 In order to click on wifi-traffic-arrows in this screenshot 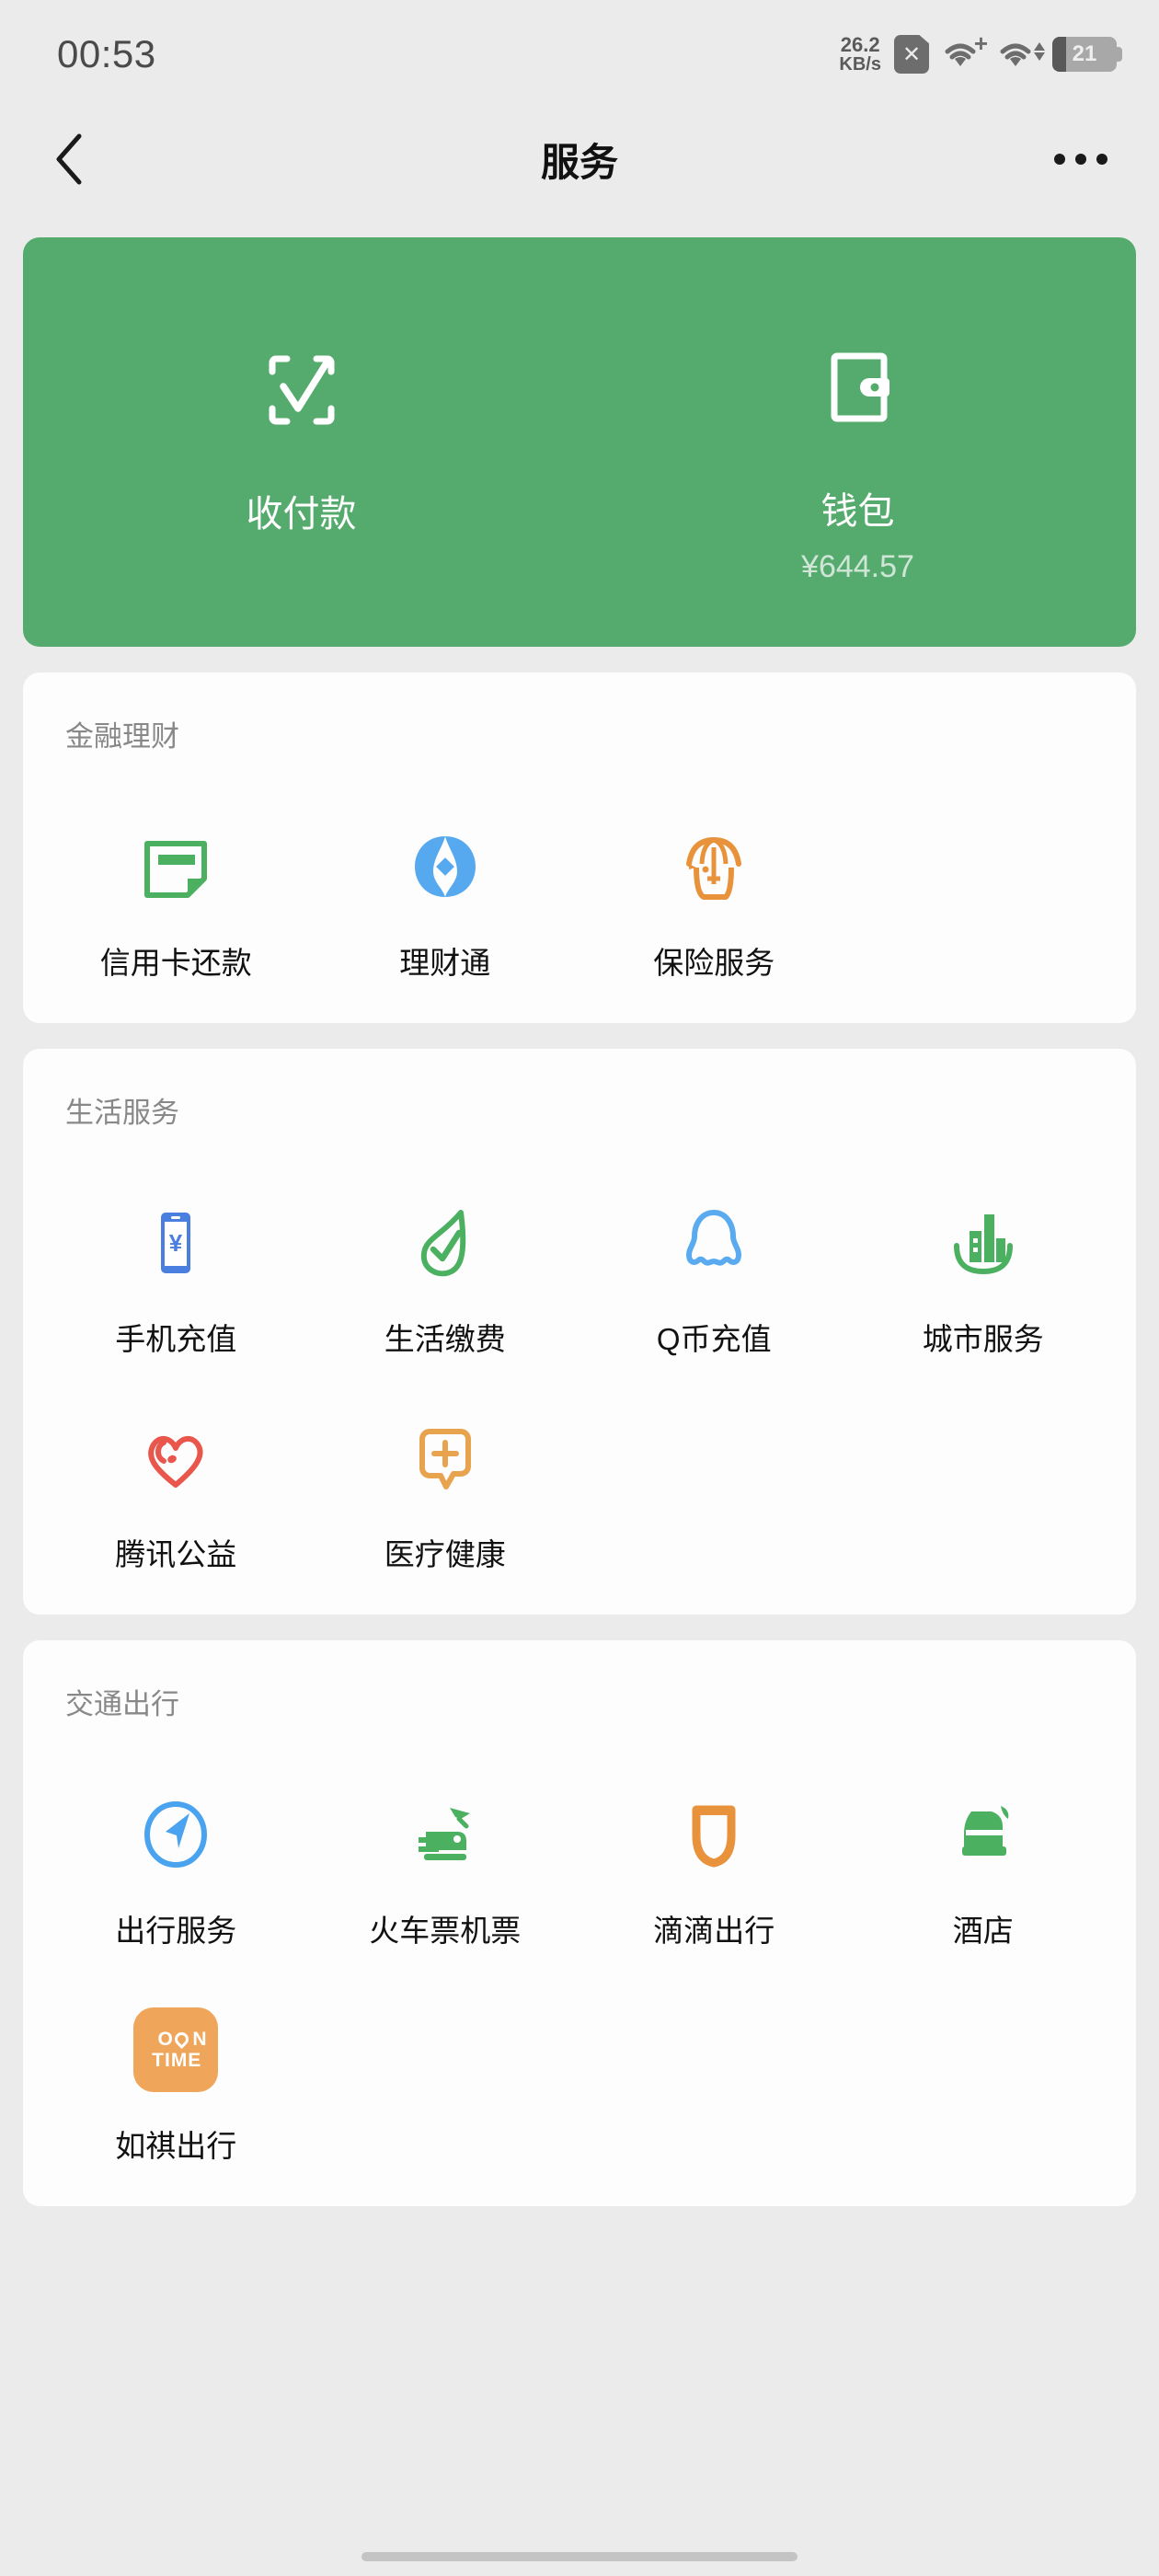, I will do `click(1039, 51)`.